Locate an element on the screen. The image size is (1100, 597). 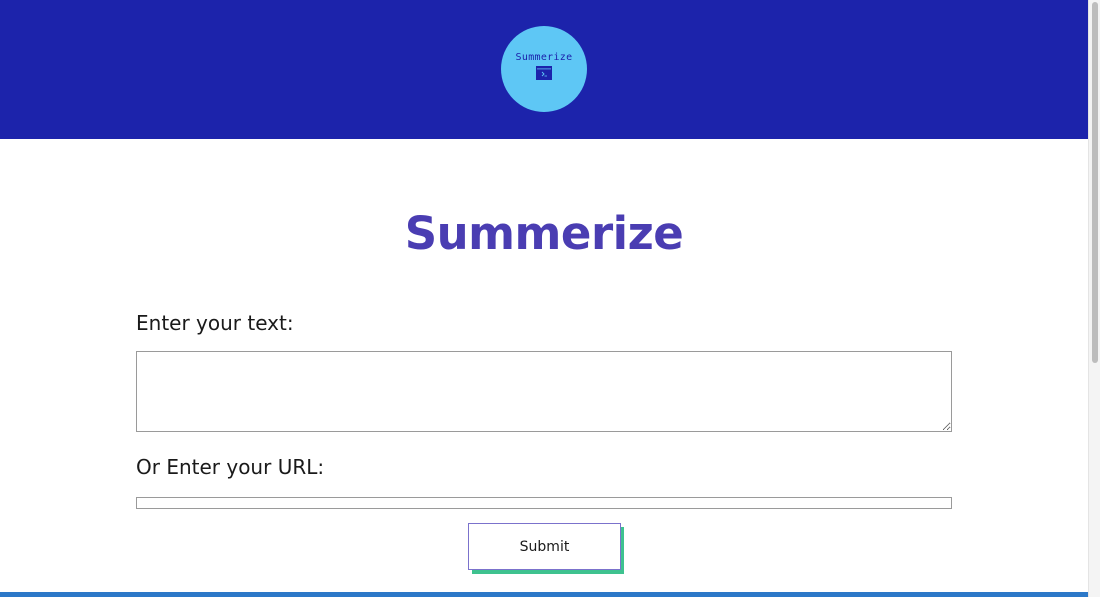
logo: Summerize is located at coordinates (544, 69).